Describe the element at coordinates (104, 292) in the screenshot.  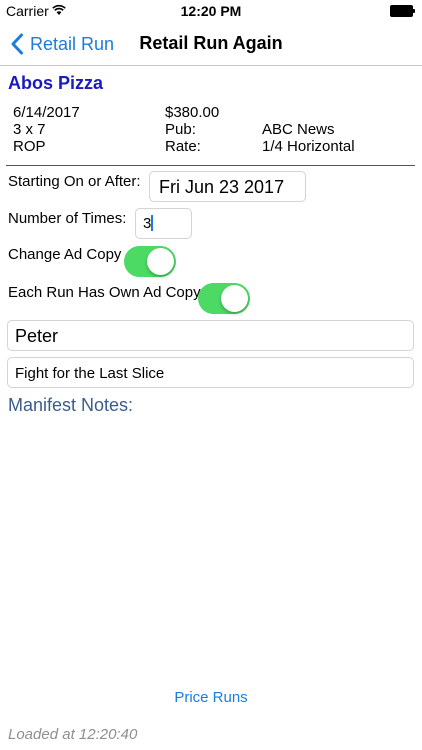
I see `own-copy-label: Each Run Has Own Ad Copy` at that location.